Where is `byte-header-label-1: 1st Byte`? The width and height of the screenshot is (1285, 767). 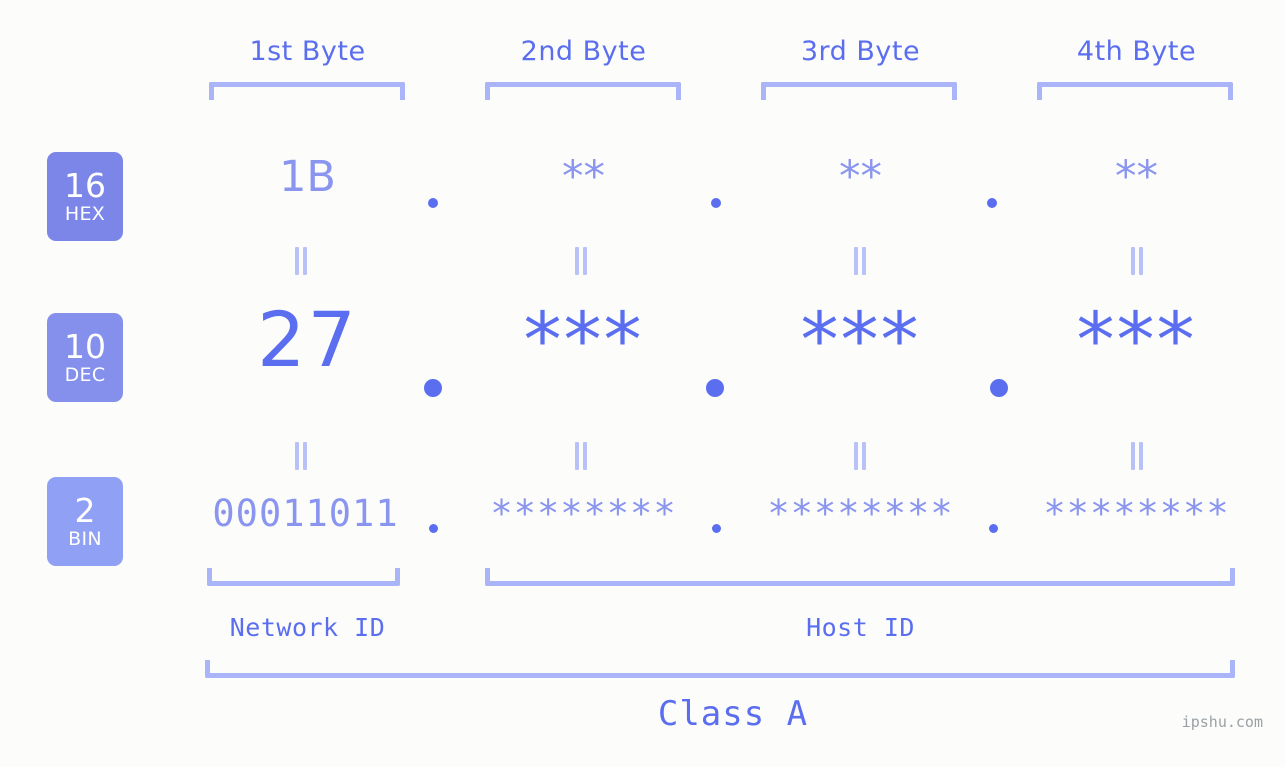
byte-header-label-1: 1st Byte is located at coordinates (307, 51).